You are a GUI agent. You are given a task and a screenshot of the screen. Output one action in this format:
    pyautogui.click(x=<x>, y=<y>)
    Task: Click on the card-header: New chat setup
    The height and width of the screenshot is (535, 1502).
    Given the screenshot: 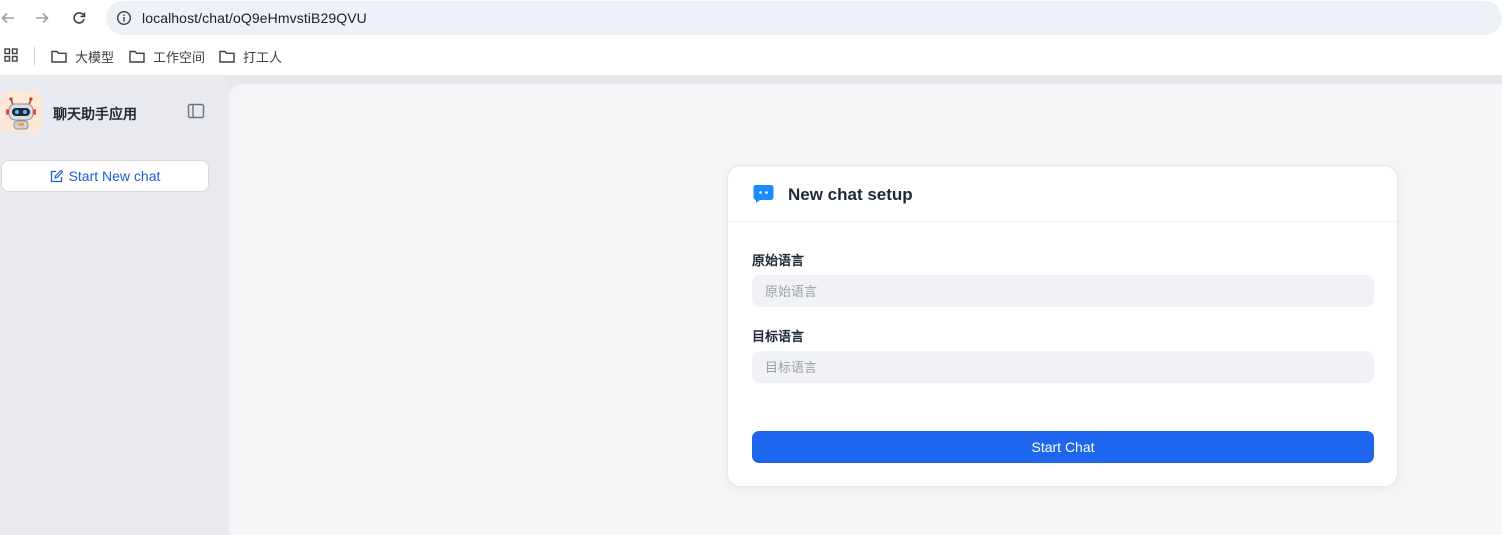 What is the action you would take?
    pyautogui.click(x=1062, y=194)
    